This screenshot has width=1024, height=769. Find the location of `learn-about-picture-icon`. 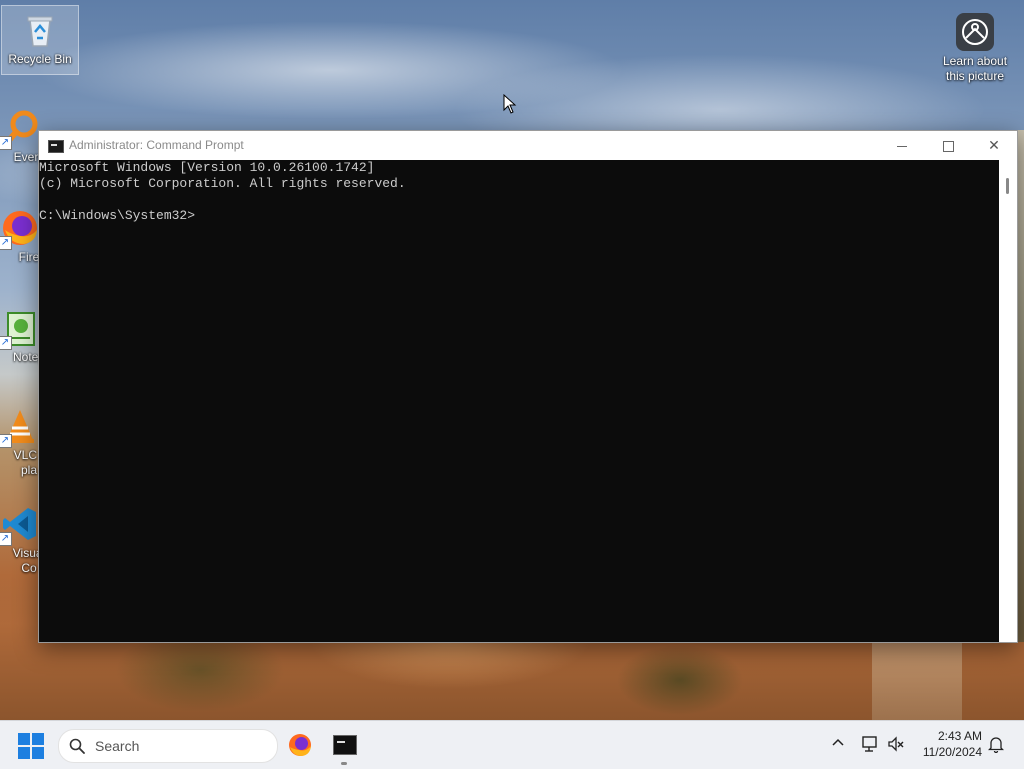

learn-about-picture-icon is located at coordinates (975, 32).